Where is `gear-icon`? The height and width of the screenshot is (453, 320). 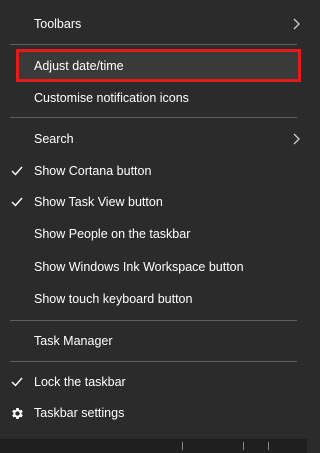
gear-icon is located at coordinates (17, 413).